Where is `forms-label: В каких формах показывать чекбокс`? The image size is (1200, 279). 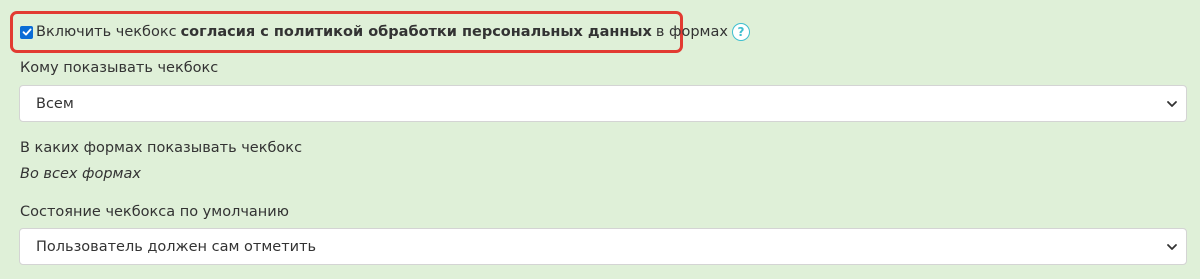
forms-label: В каких формах показывать чекбокс is located at coordinates (161, 148).